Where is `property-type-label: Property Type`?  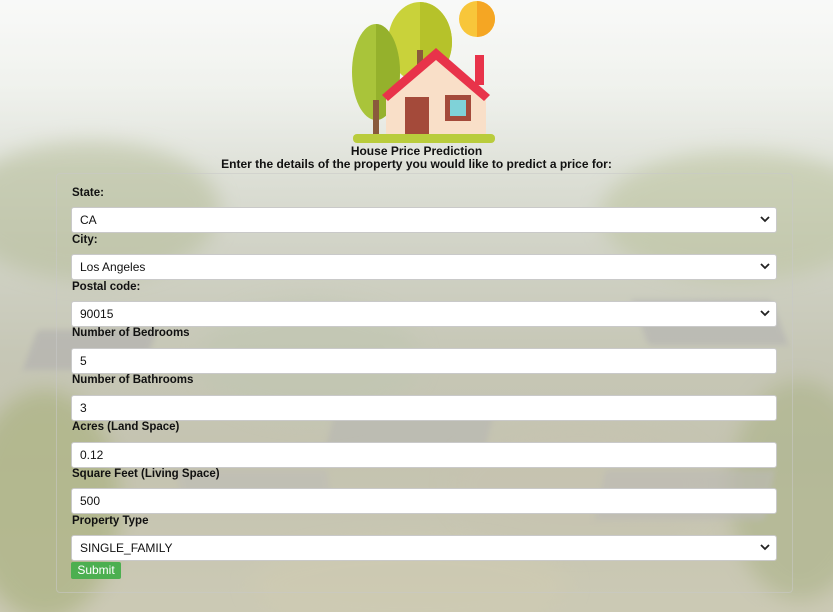
property-type-label: Property Type is located at coordinates (110, 521).